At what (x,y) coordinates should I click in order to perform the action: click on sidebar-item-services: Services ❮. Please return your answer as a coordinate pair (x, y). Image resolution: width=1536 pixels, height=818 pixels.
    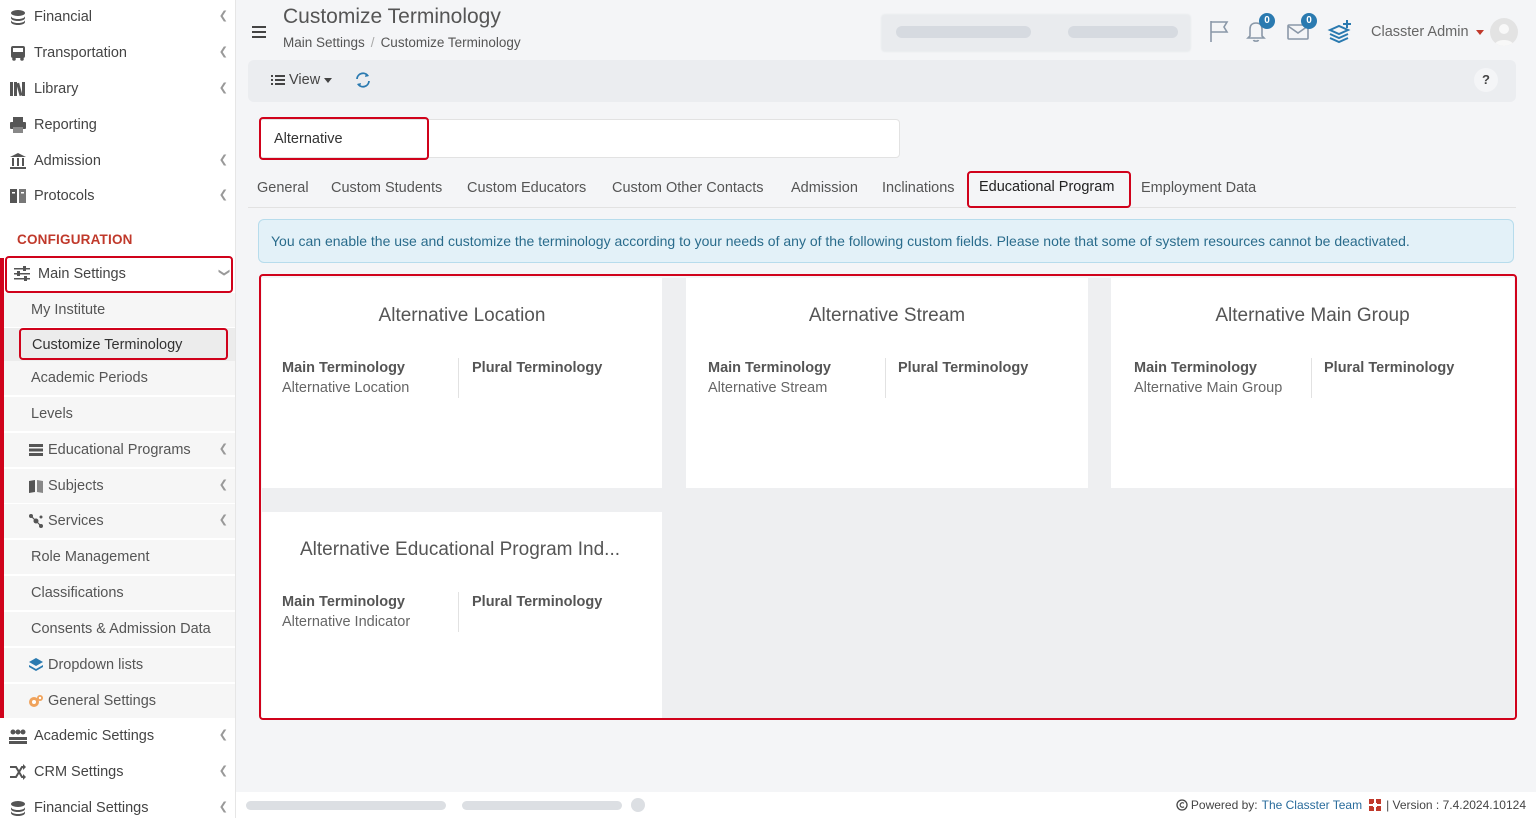
    Looking at the image, I should click on (119, 521).